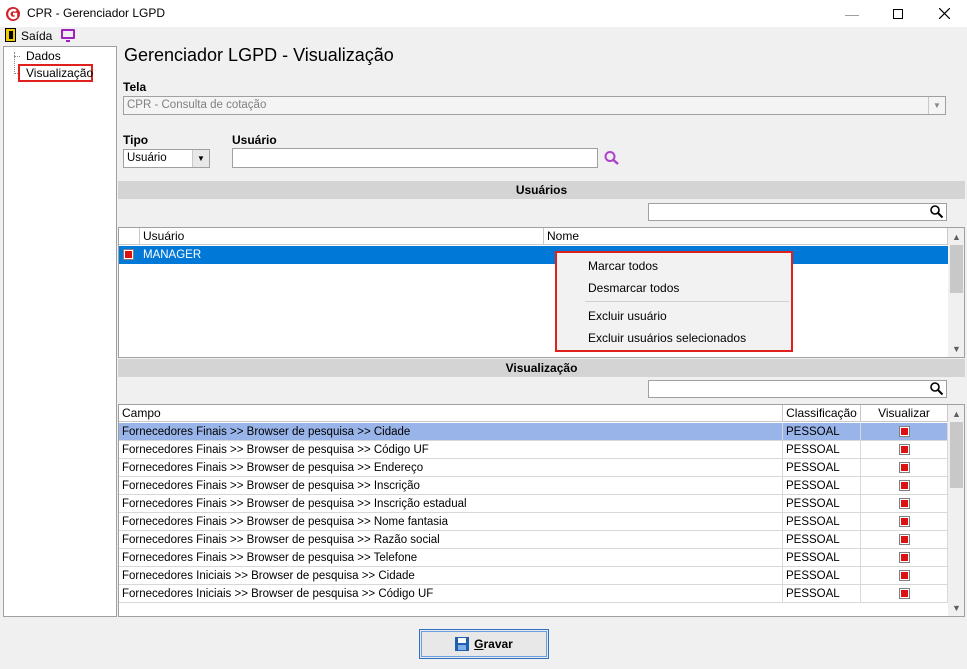  I want to click on tela-select: CPR - Consulta de cotação ▼, so click(534, 105).